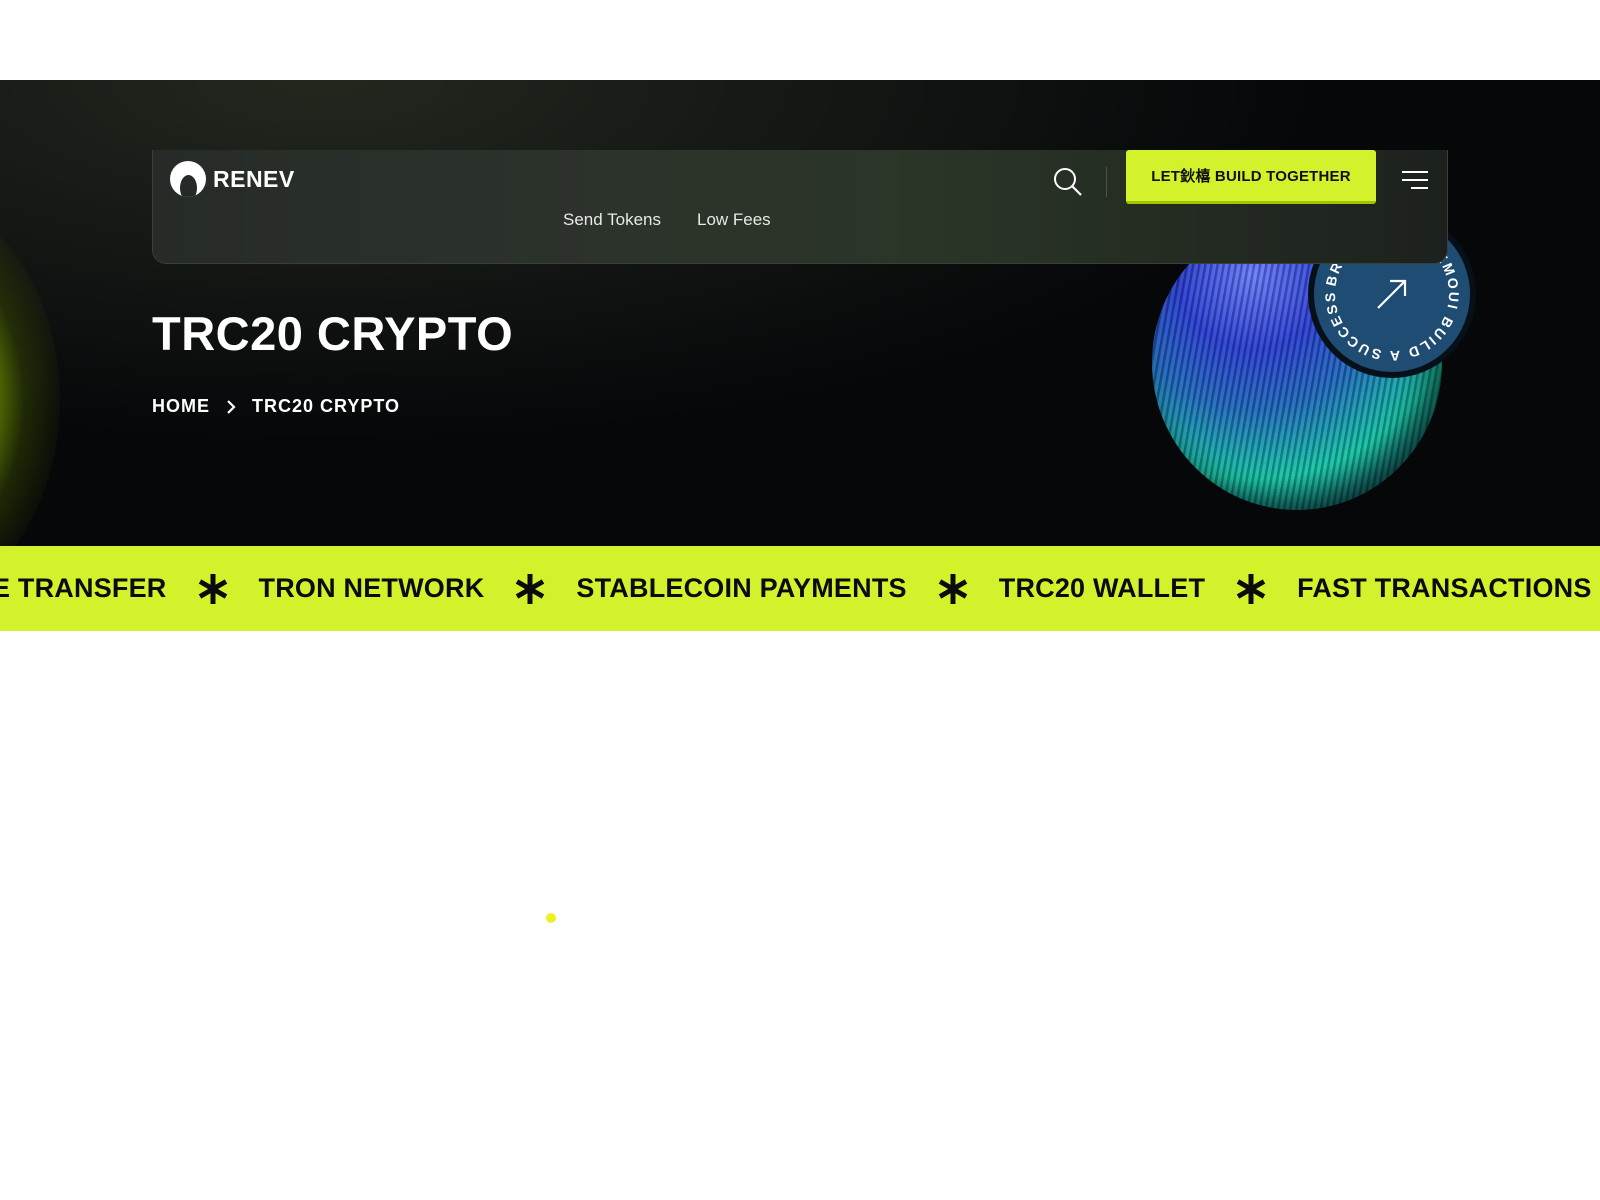 The height and width of the screenshot is (1200, 1600). I want to click on breadcrumb-home: HOME, so click(181, 406).